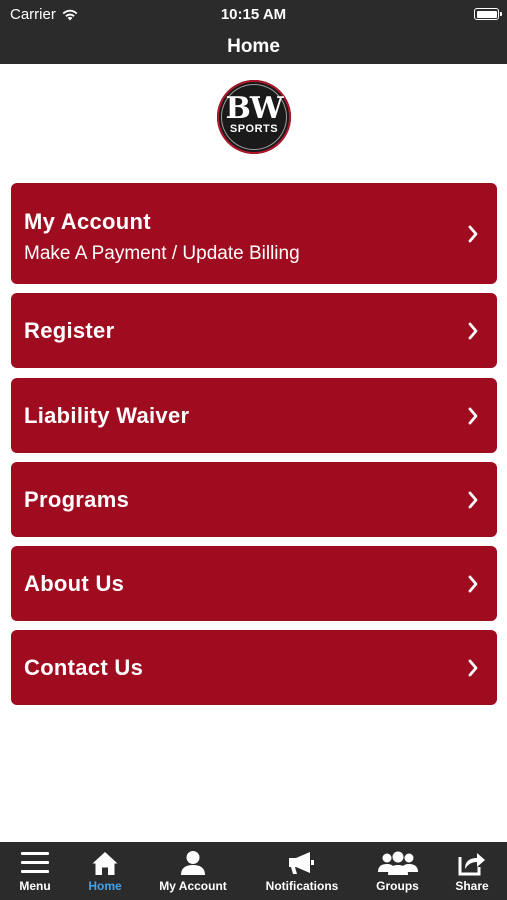 This screenshot has height=900, width=507. What do you see at coordinates (107, 415) in the screenshot?
I see `menu-item-label: Liability Waiver` at bounding box center [107, 415].